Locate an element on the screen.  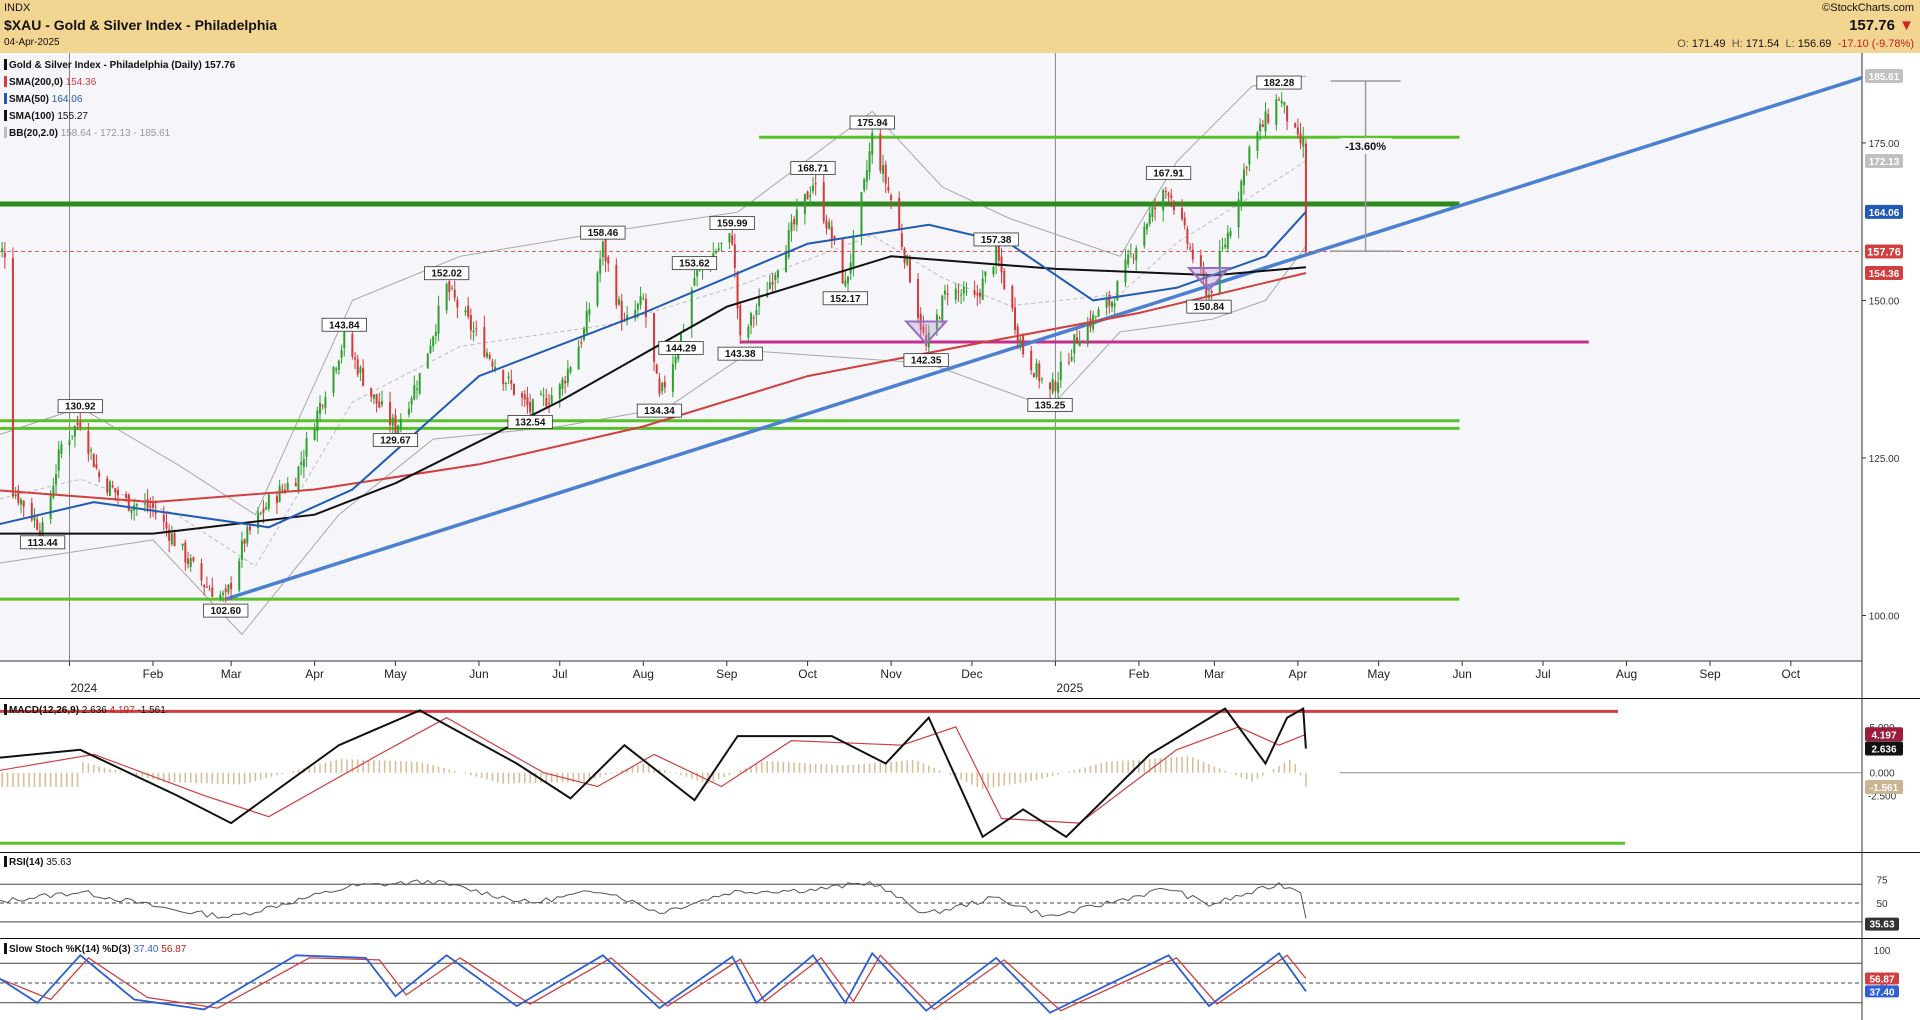
price-label-text: 152.17 is located at coordinates (845, 299).